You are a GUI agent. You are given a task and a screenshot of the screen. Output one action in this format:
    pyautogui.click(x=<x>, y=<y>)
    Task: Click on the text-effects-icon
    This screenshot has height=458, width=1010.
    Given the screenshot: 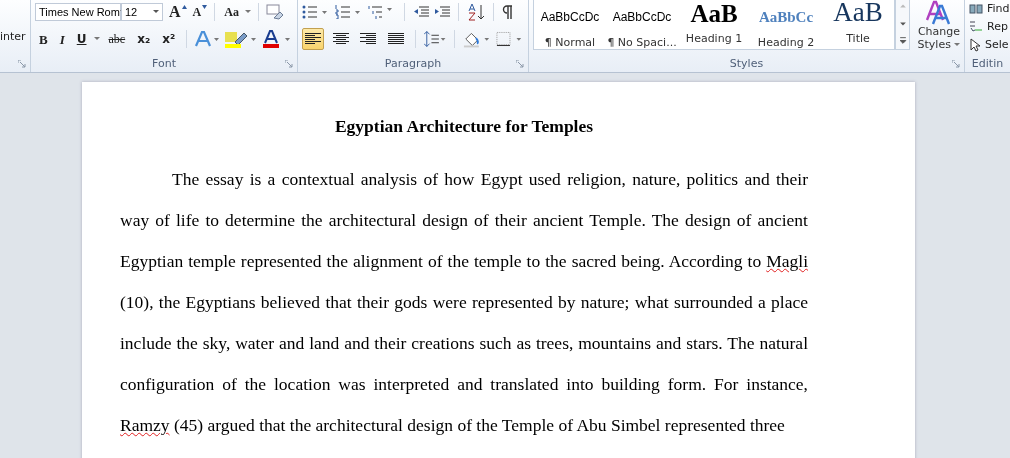 What is the action you would take?
    pyautogui.click(x=207, y=39)
    